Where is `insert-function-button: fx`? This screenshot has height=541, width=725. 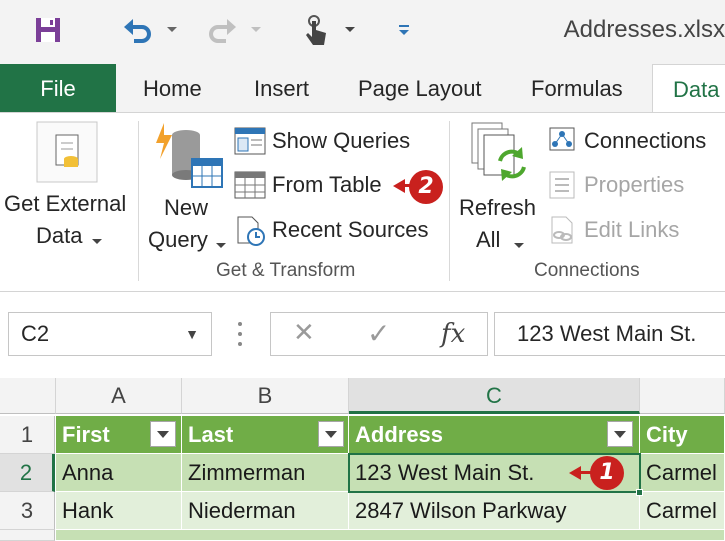 insert-function-button: fx is located at coordinates (453, 334).